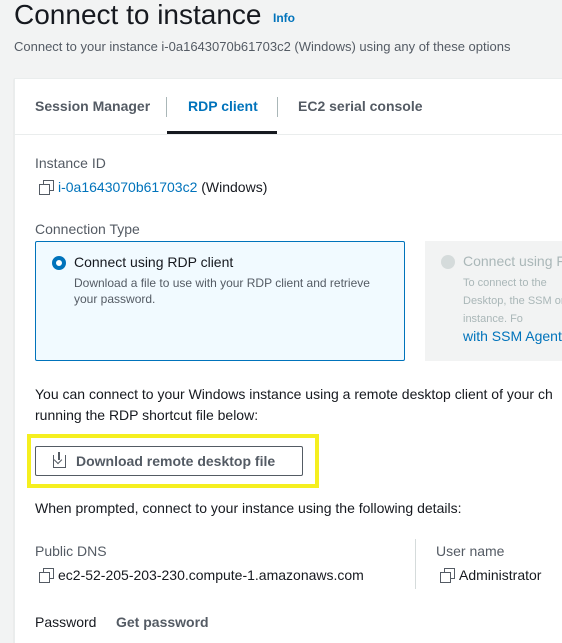 This screenshot has width=562, height=643. I want to click on column-divider, so click(415, 564).